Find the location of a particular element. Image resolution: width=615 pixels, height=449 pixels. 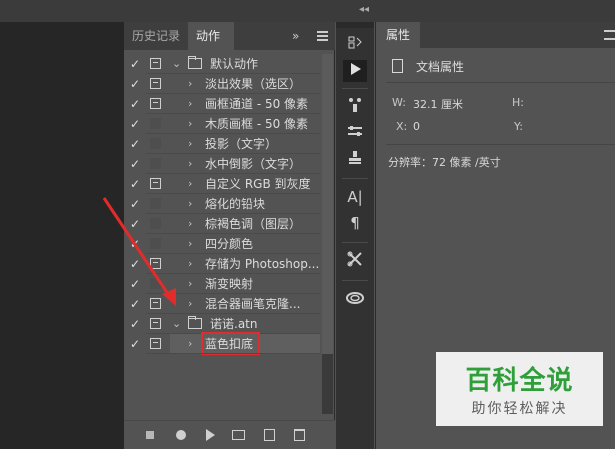

action-label: 水中倒影（文字） is located at coordinates (253, 164).